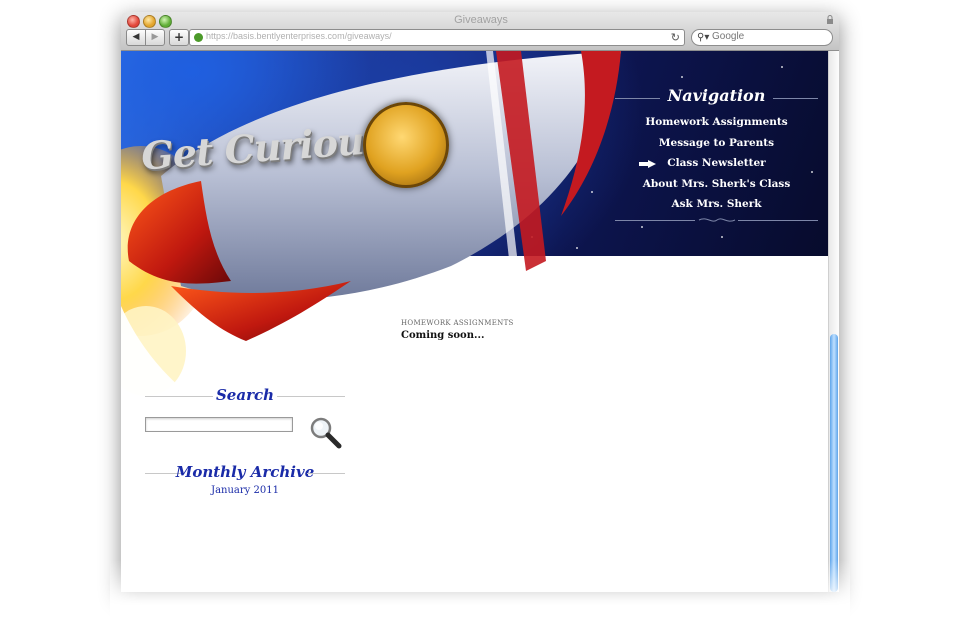 This screenshot has height=643, width=960. I want to click on minimize-window-button, so click(149, 21).